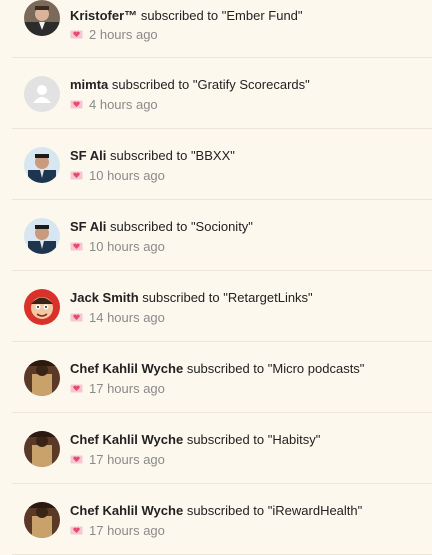 The height and width of the screenshot is (555, 432). Describe the element at coordinates (103, 15) in the screenshot. I see `user-name: Kristofer™` at that location.